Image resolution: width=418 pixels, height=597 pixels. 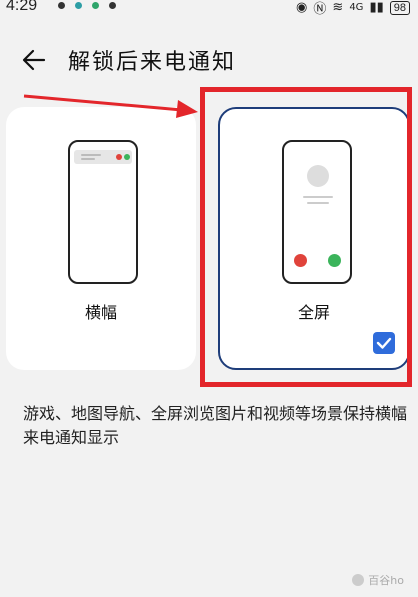 I want to click on notification-icons, so click(x=87, y=5).